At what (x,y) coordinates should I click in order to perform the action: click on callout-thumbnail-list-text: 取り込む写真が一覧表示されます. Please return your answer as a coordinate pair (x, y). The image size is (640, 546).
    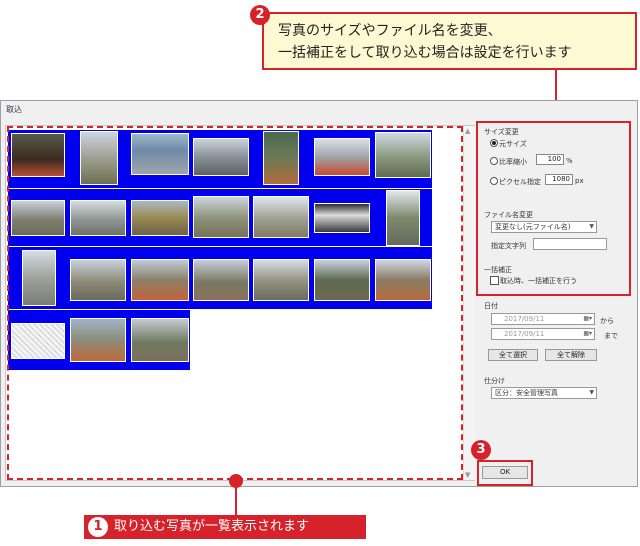
    Looking at the image, I should click on (212, 526).